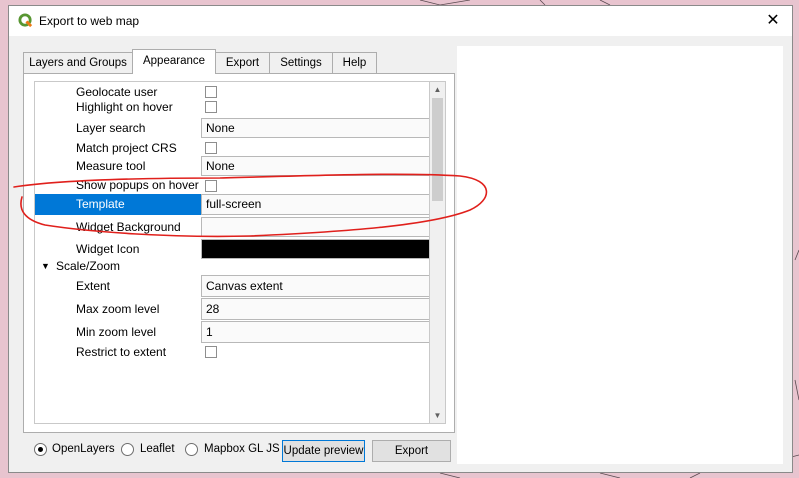  I want to click on scale-zoom-group-row: ▼ Scale/Zoom, so click(232, 266).